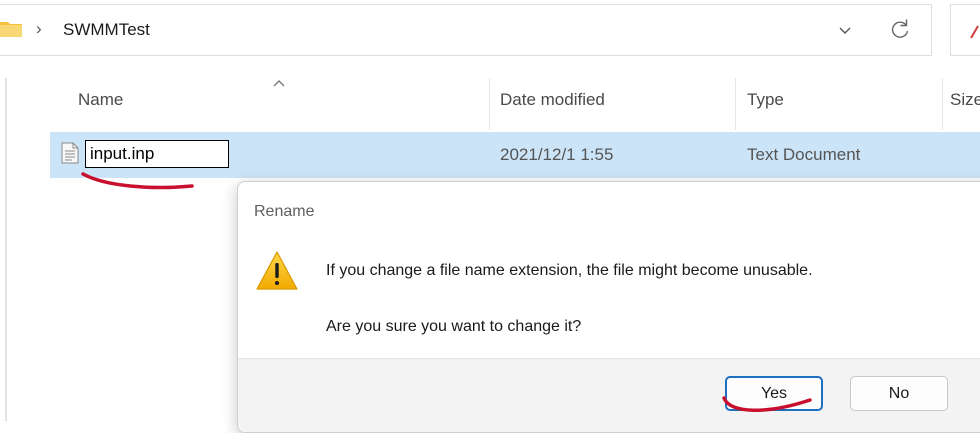 The width and height of the screenshot is (980, 433). Describe the element at coordinates (106, 30) in the screenshot. I see `breadcrumb-item-swmmtest: SWMMTest` at that location.